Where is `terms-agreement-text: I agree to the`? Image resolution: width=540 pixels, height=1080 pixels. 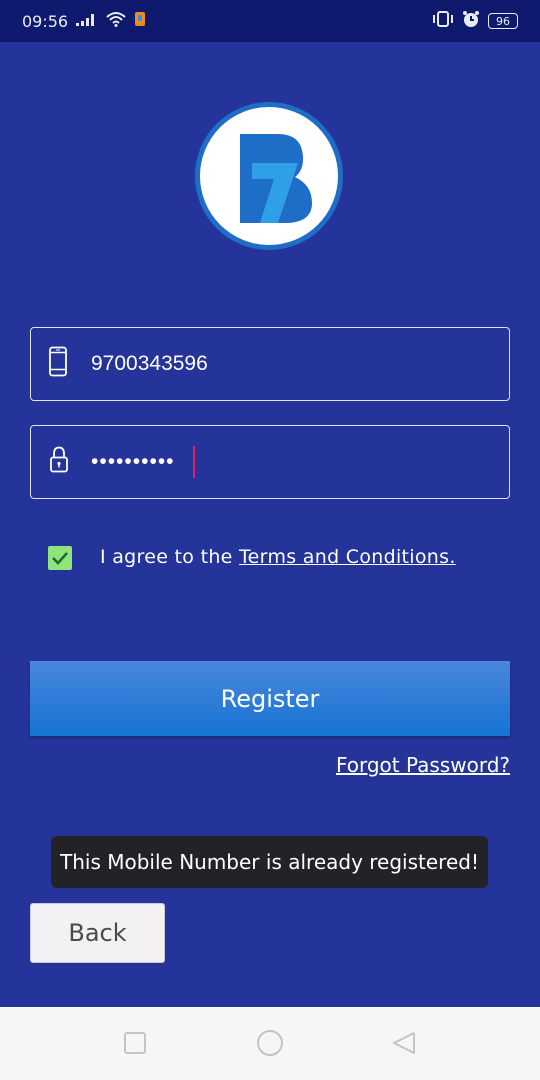 terms-agreement-text: I agree to the is located at coordinates (169, 557).